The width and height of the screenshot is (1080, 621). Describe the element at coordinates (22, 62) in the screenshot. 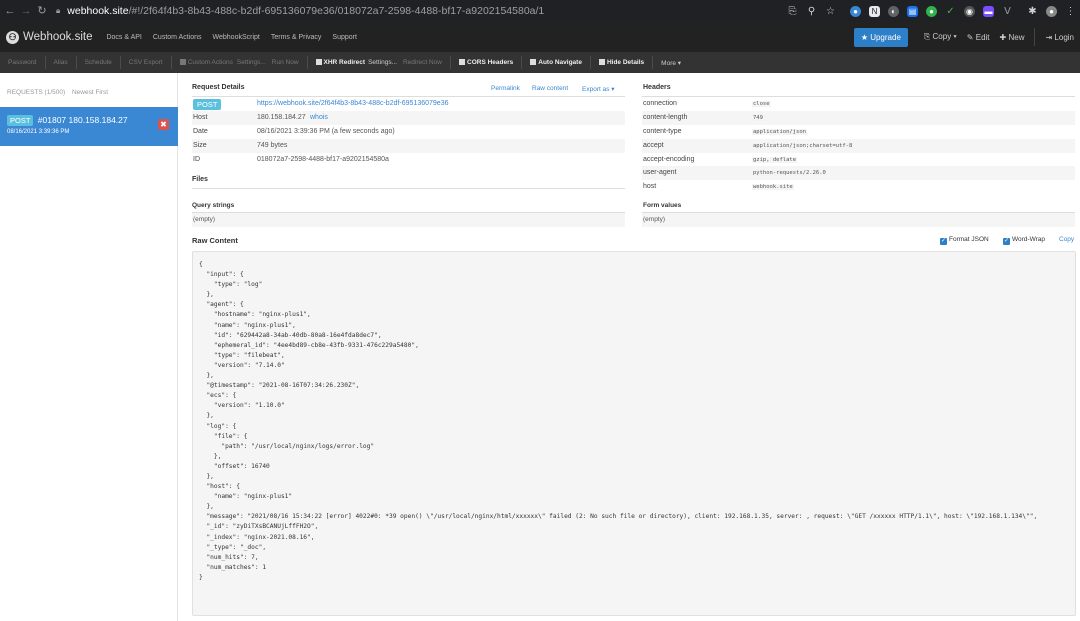

I see `password-button: Password` at that location.